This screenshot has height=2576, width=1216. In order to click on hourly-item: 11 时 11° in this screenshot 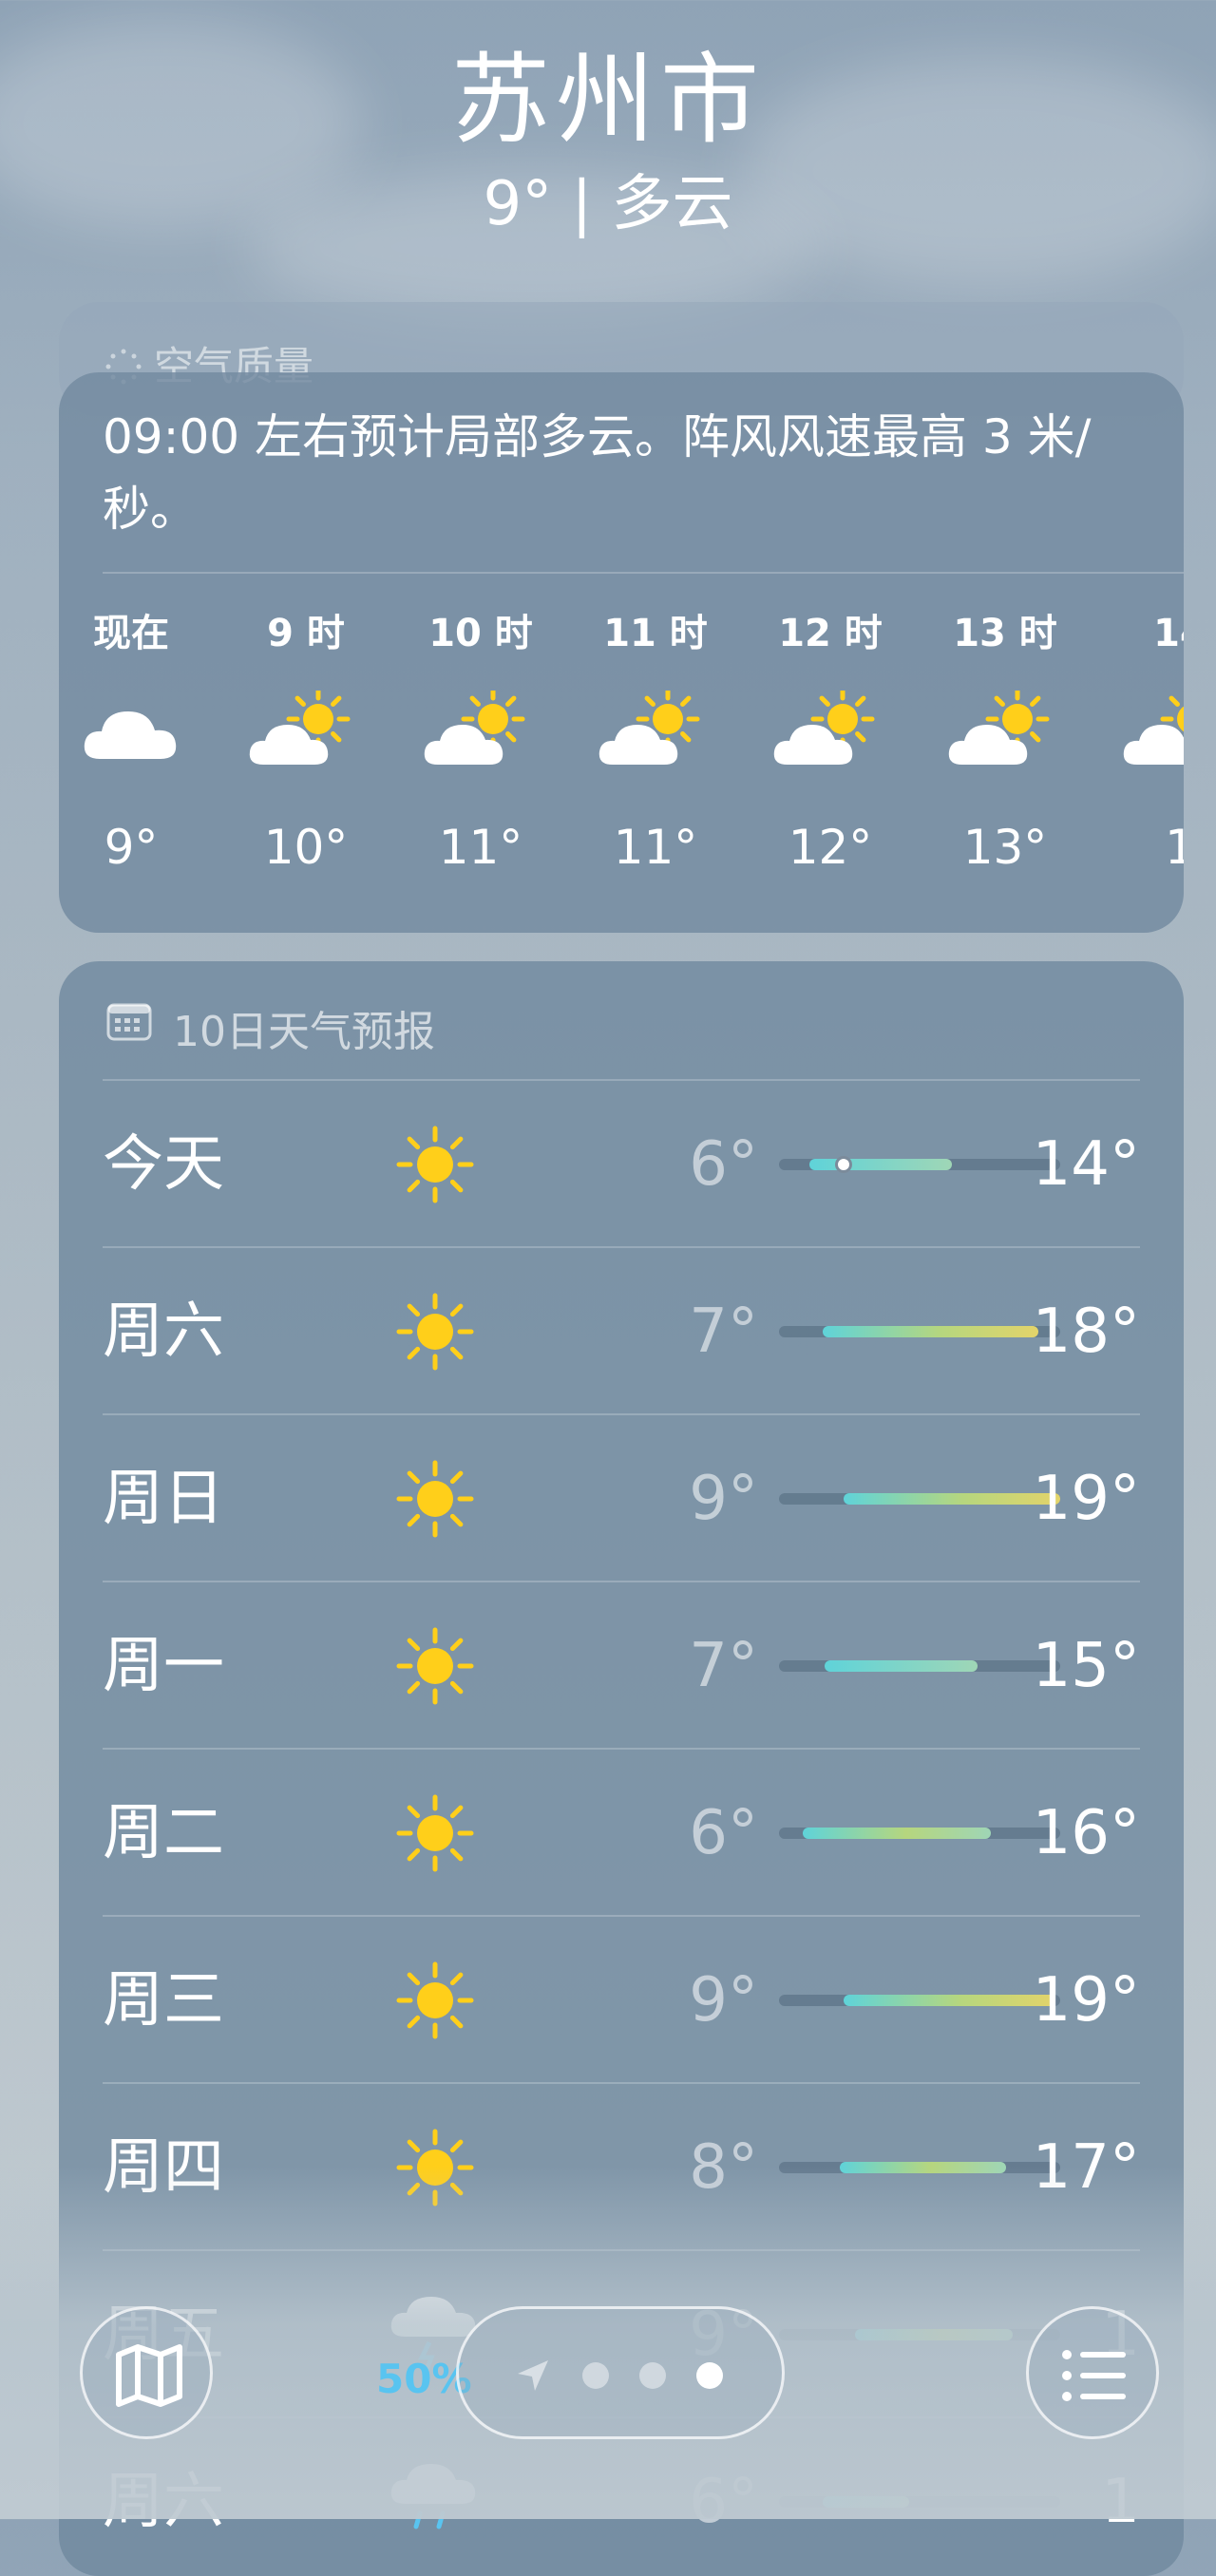, I will do `click(656, 742)`.